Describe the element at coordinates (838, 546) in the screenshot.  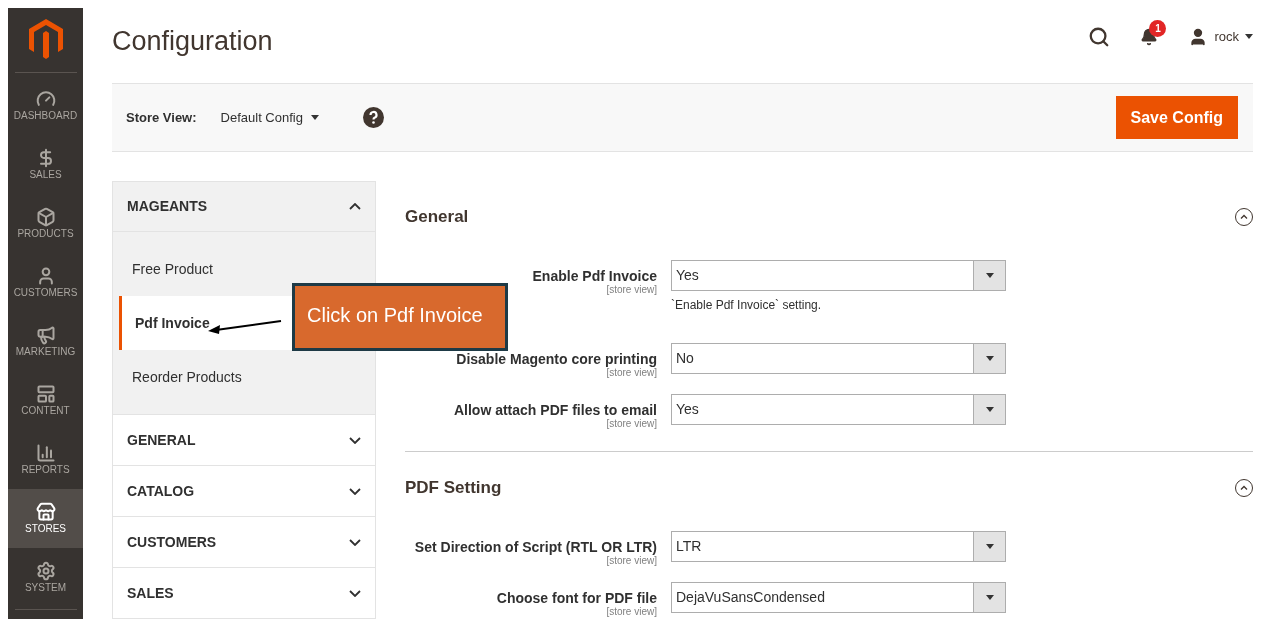
I see `select-field: LTR` at that location.